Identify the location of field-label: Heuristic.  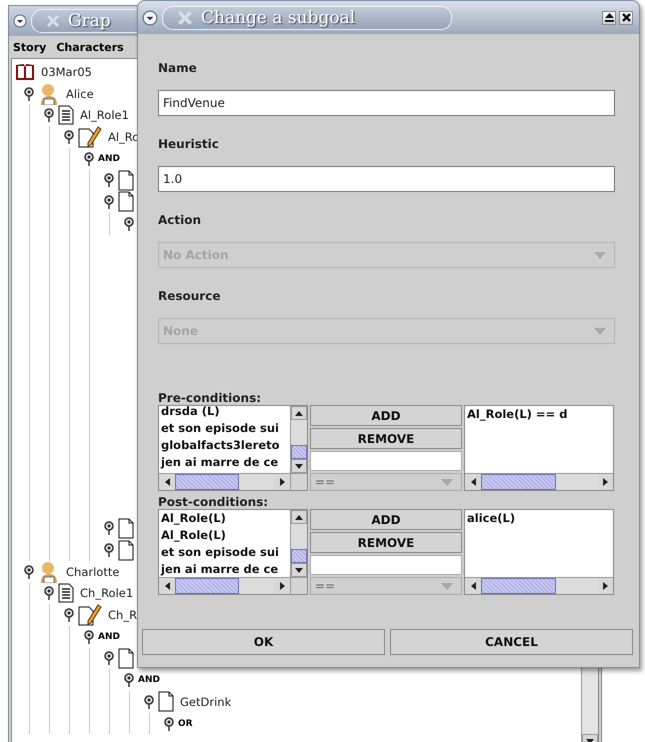
(189, 144).